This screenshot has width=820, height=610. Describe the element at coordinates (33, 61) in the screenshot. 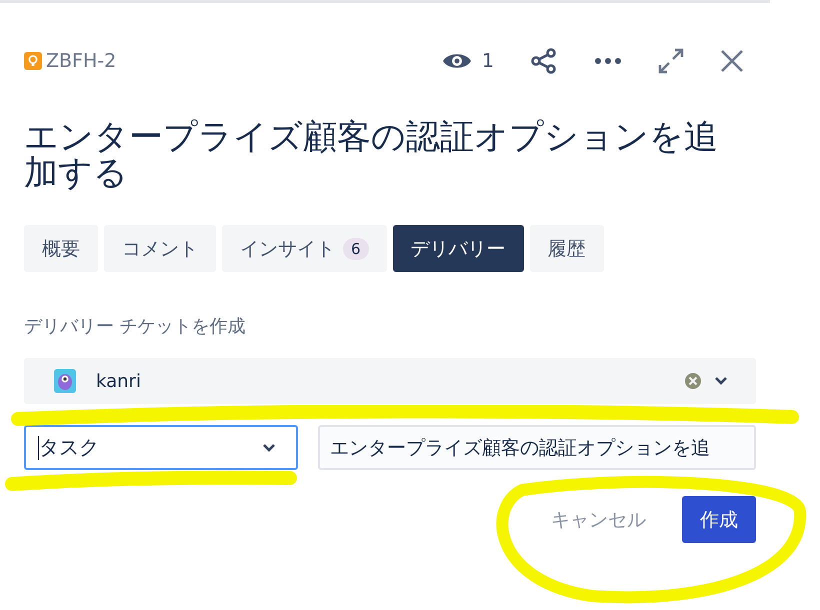

I see `lightbulb-icon` at that location.